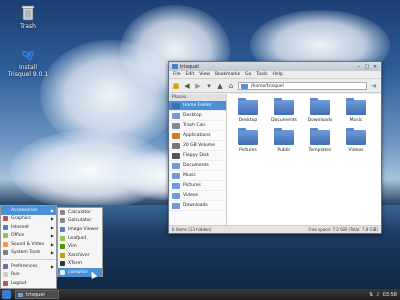  What do you see at coordinates (187, 86) in the screenshot?
I see `back-icon: ◀` at bounding box center [187, 86].